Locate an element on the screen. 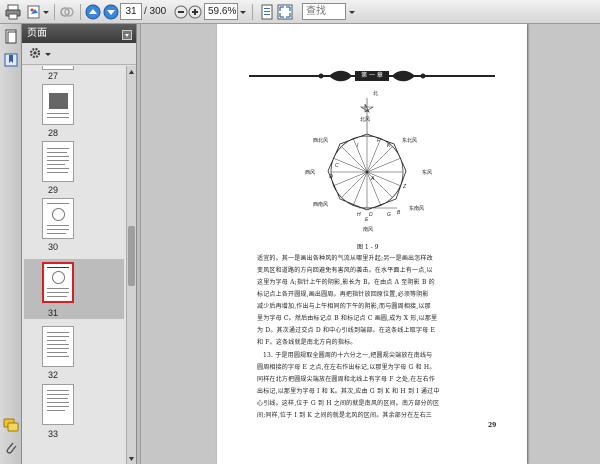 This screenshot has height=464, width=600. navigation-rail is located at coordinates (11, 244).